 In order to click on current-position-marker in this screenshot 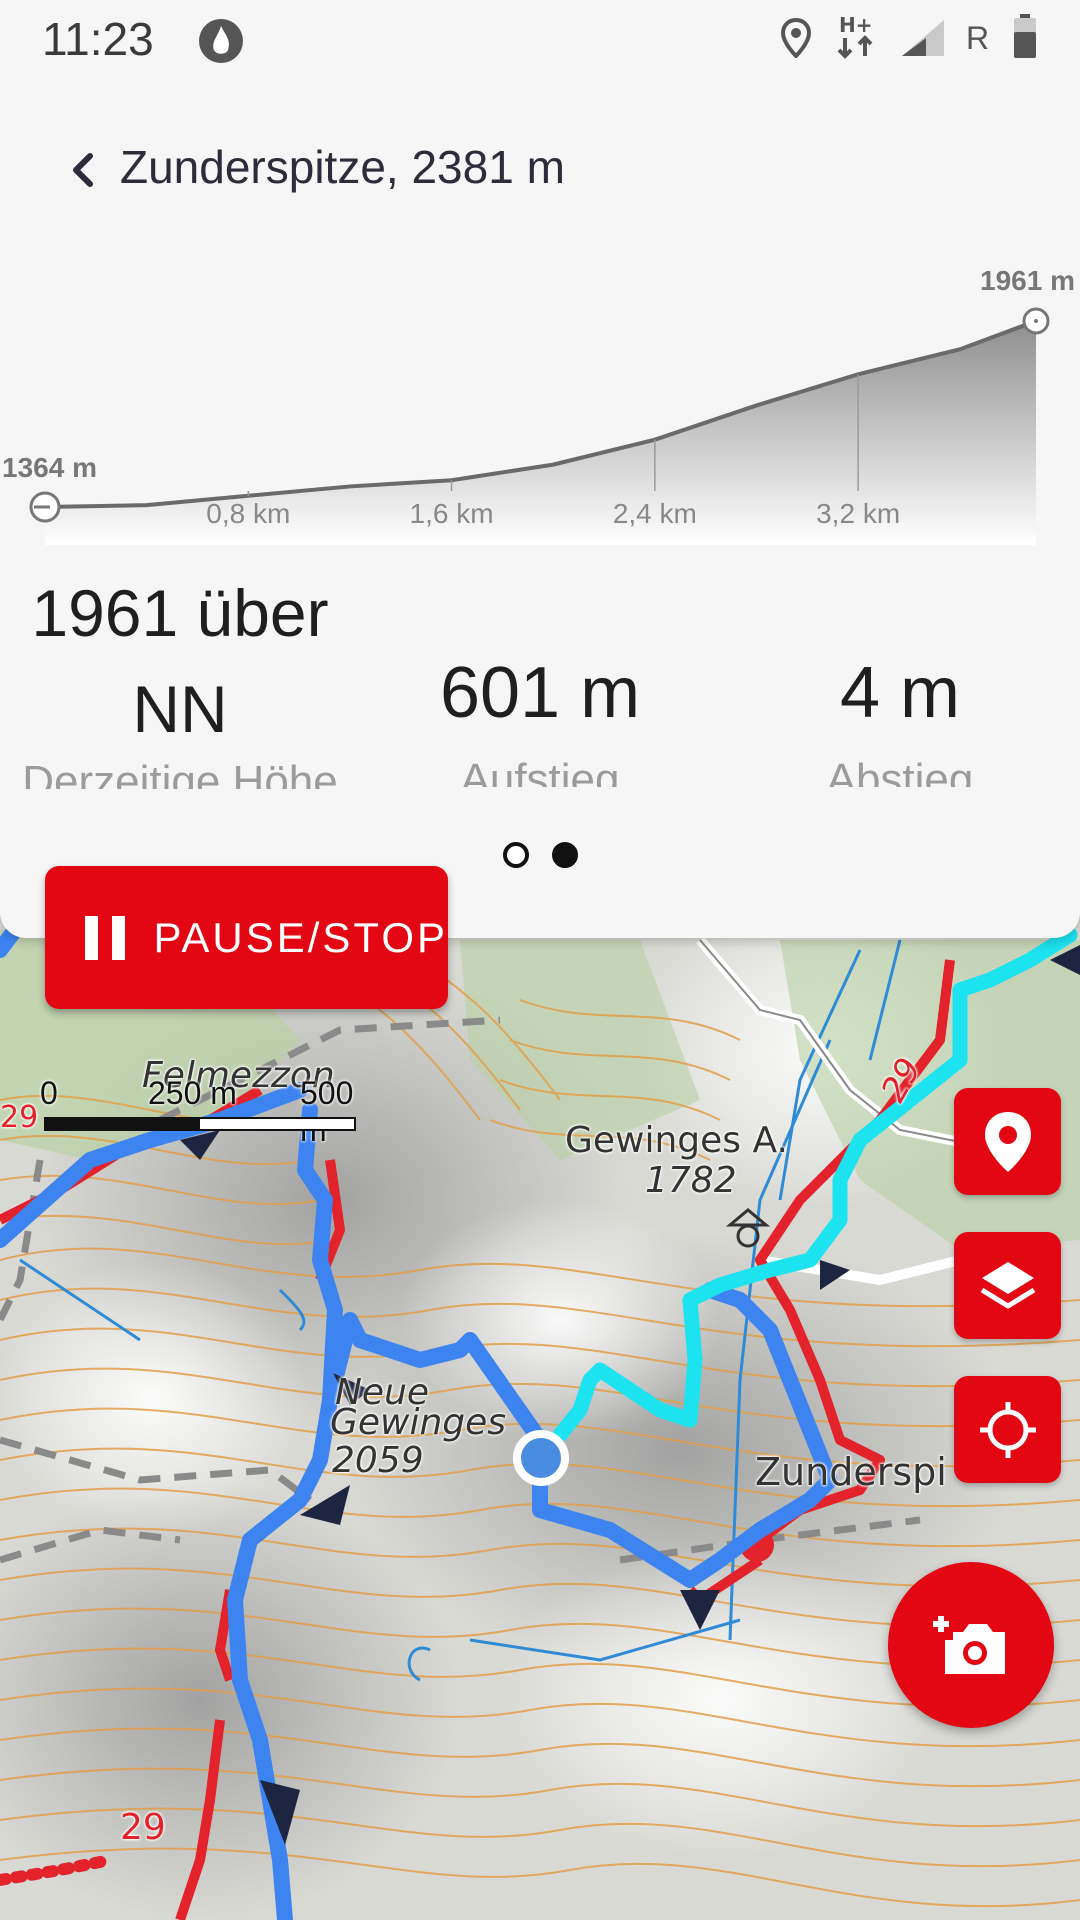, I will do `click(541, 1458)`.